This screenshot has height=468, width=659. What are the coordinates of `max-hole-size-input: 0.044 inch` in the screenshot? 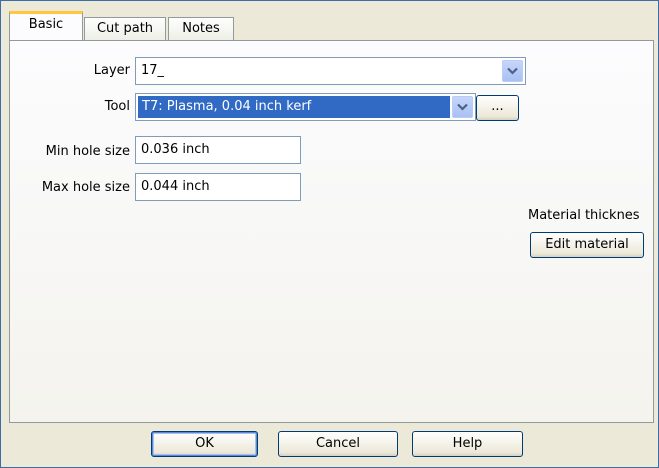 It's located at (218, 187).